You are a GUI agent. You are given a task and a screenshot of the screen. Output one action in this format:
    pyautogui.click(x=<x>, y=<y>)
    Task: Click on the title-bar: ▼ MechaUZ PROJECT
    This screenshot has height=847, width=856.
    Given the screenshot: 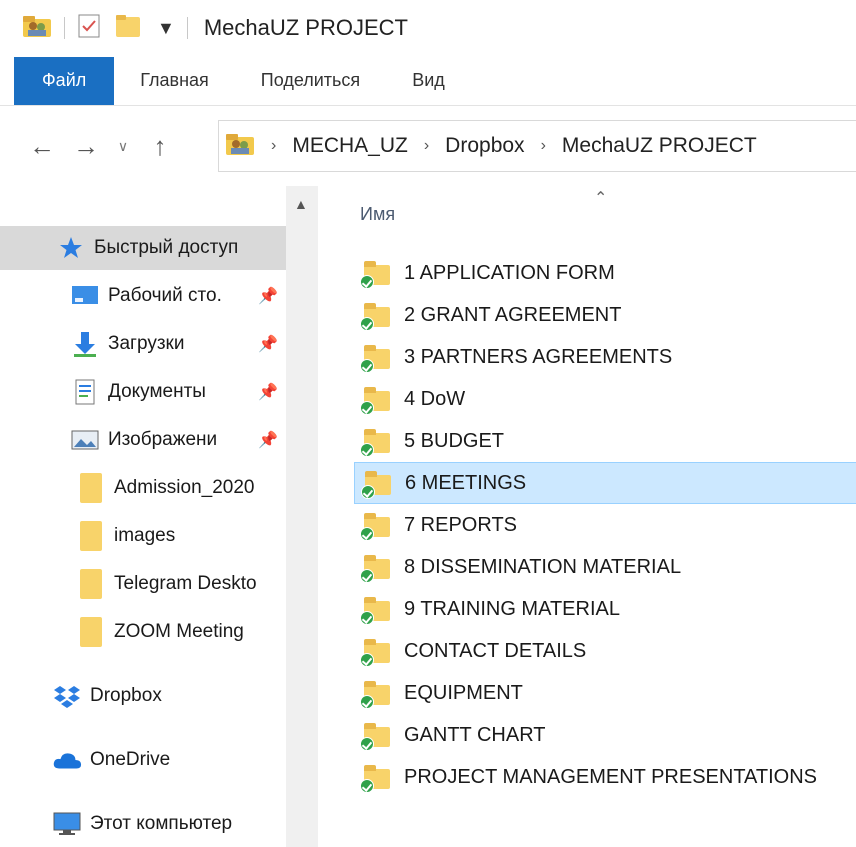 What is the action you would take?
    pyautogui.click(x=428, y=28)
    